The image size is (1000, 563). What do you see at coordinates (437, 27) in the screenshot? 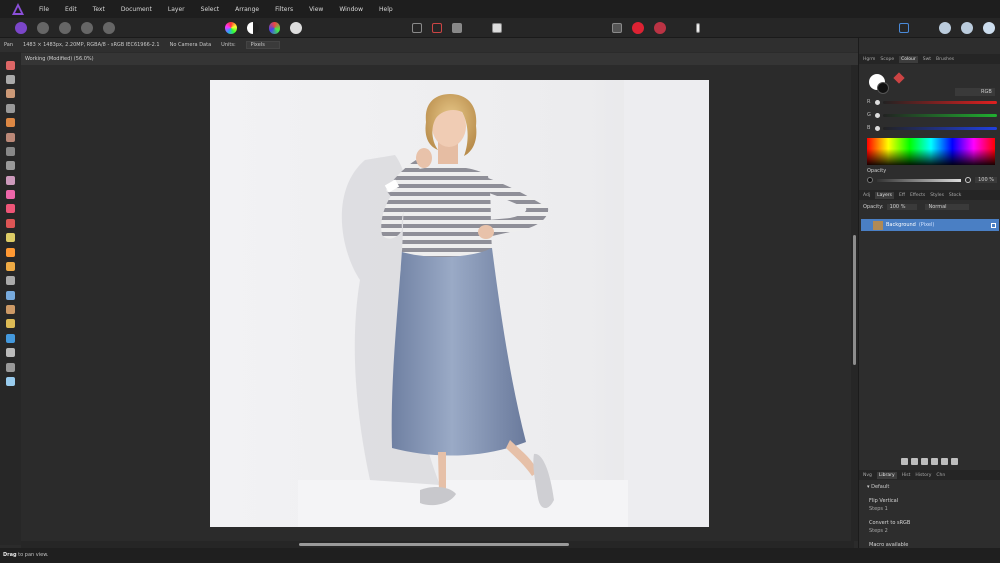
I see `deselect-icon` at bounding box center [437, 27].